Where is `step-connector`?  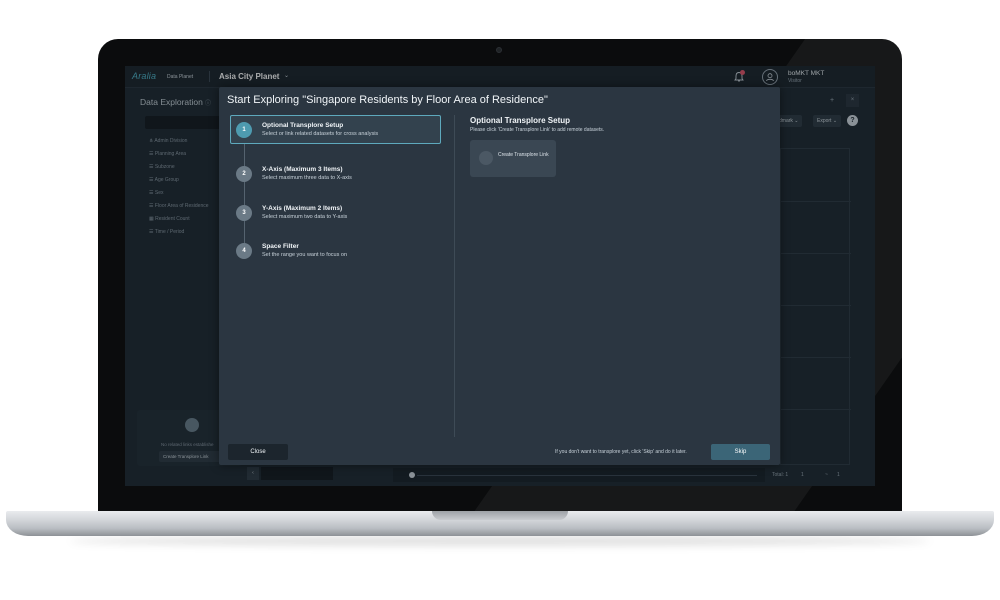
step-connector is located at coordinates (244, 191).